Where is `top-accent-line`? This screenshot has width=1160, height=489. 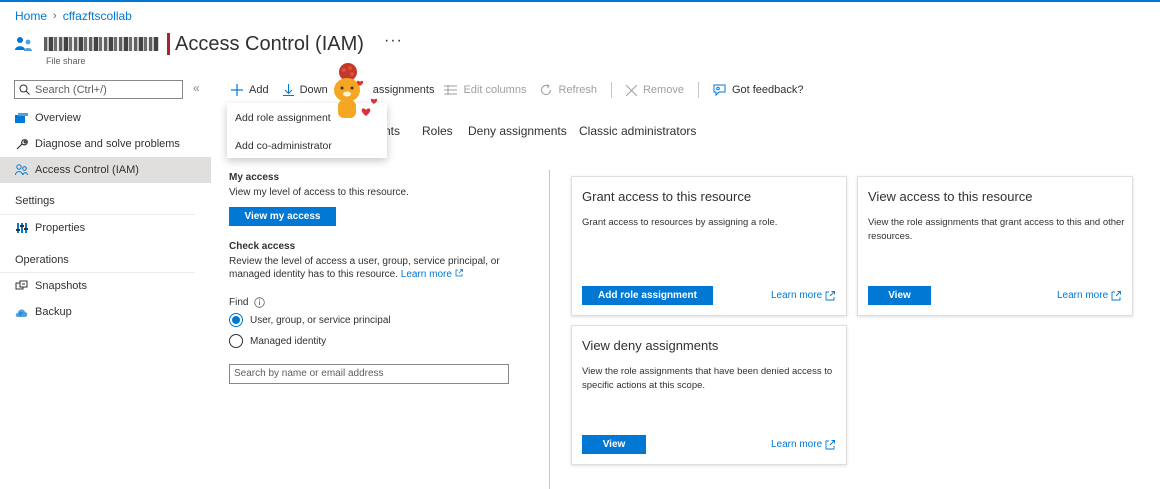 top-accent-line is located at coordinates (580, 1).